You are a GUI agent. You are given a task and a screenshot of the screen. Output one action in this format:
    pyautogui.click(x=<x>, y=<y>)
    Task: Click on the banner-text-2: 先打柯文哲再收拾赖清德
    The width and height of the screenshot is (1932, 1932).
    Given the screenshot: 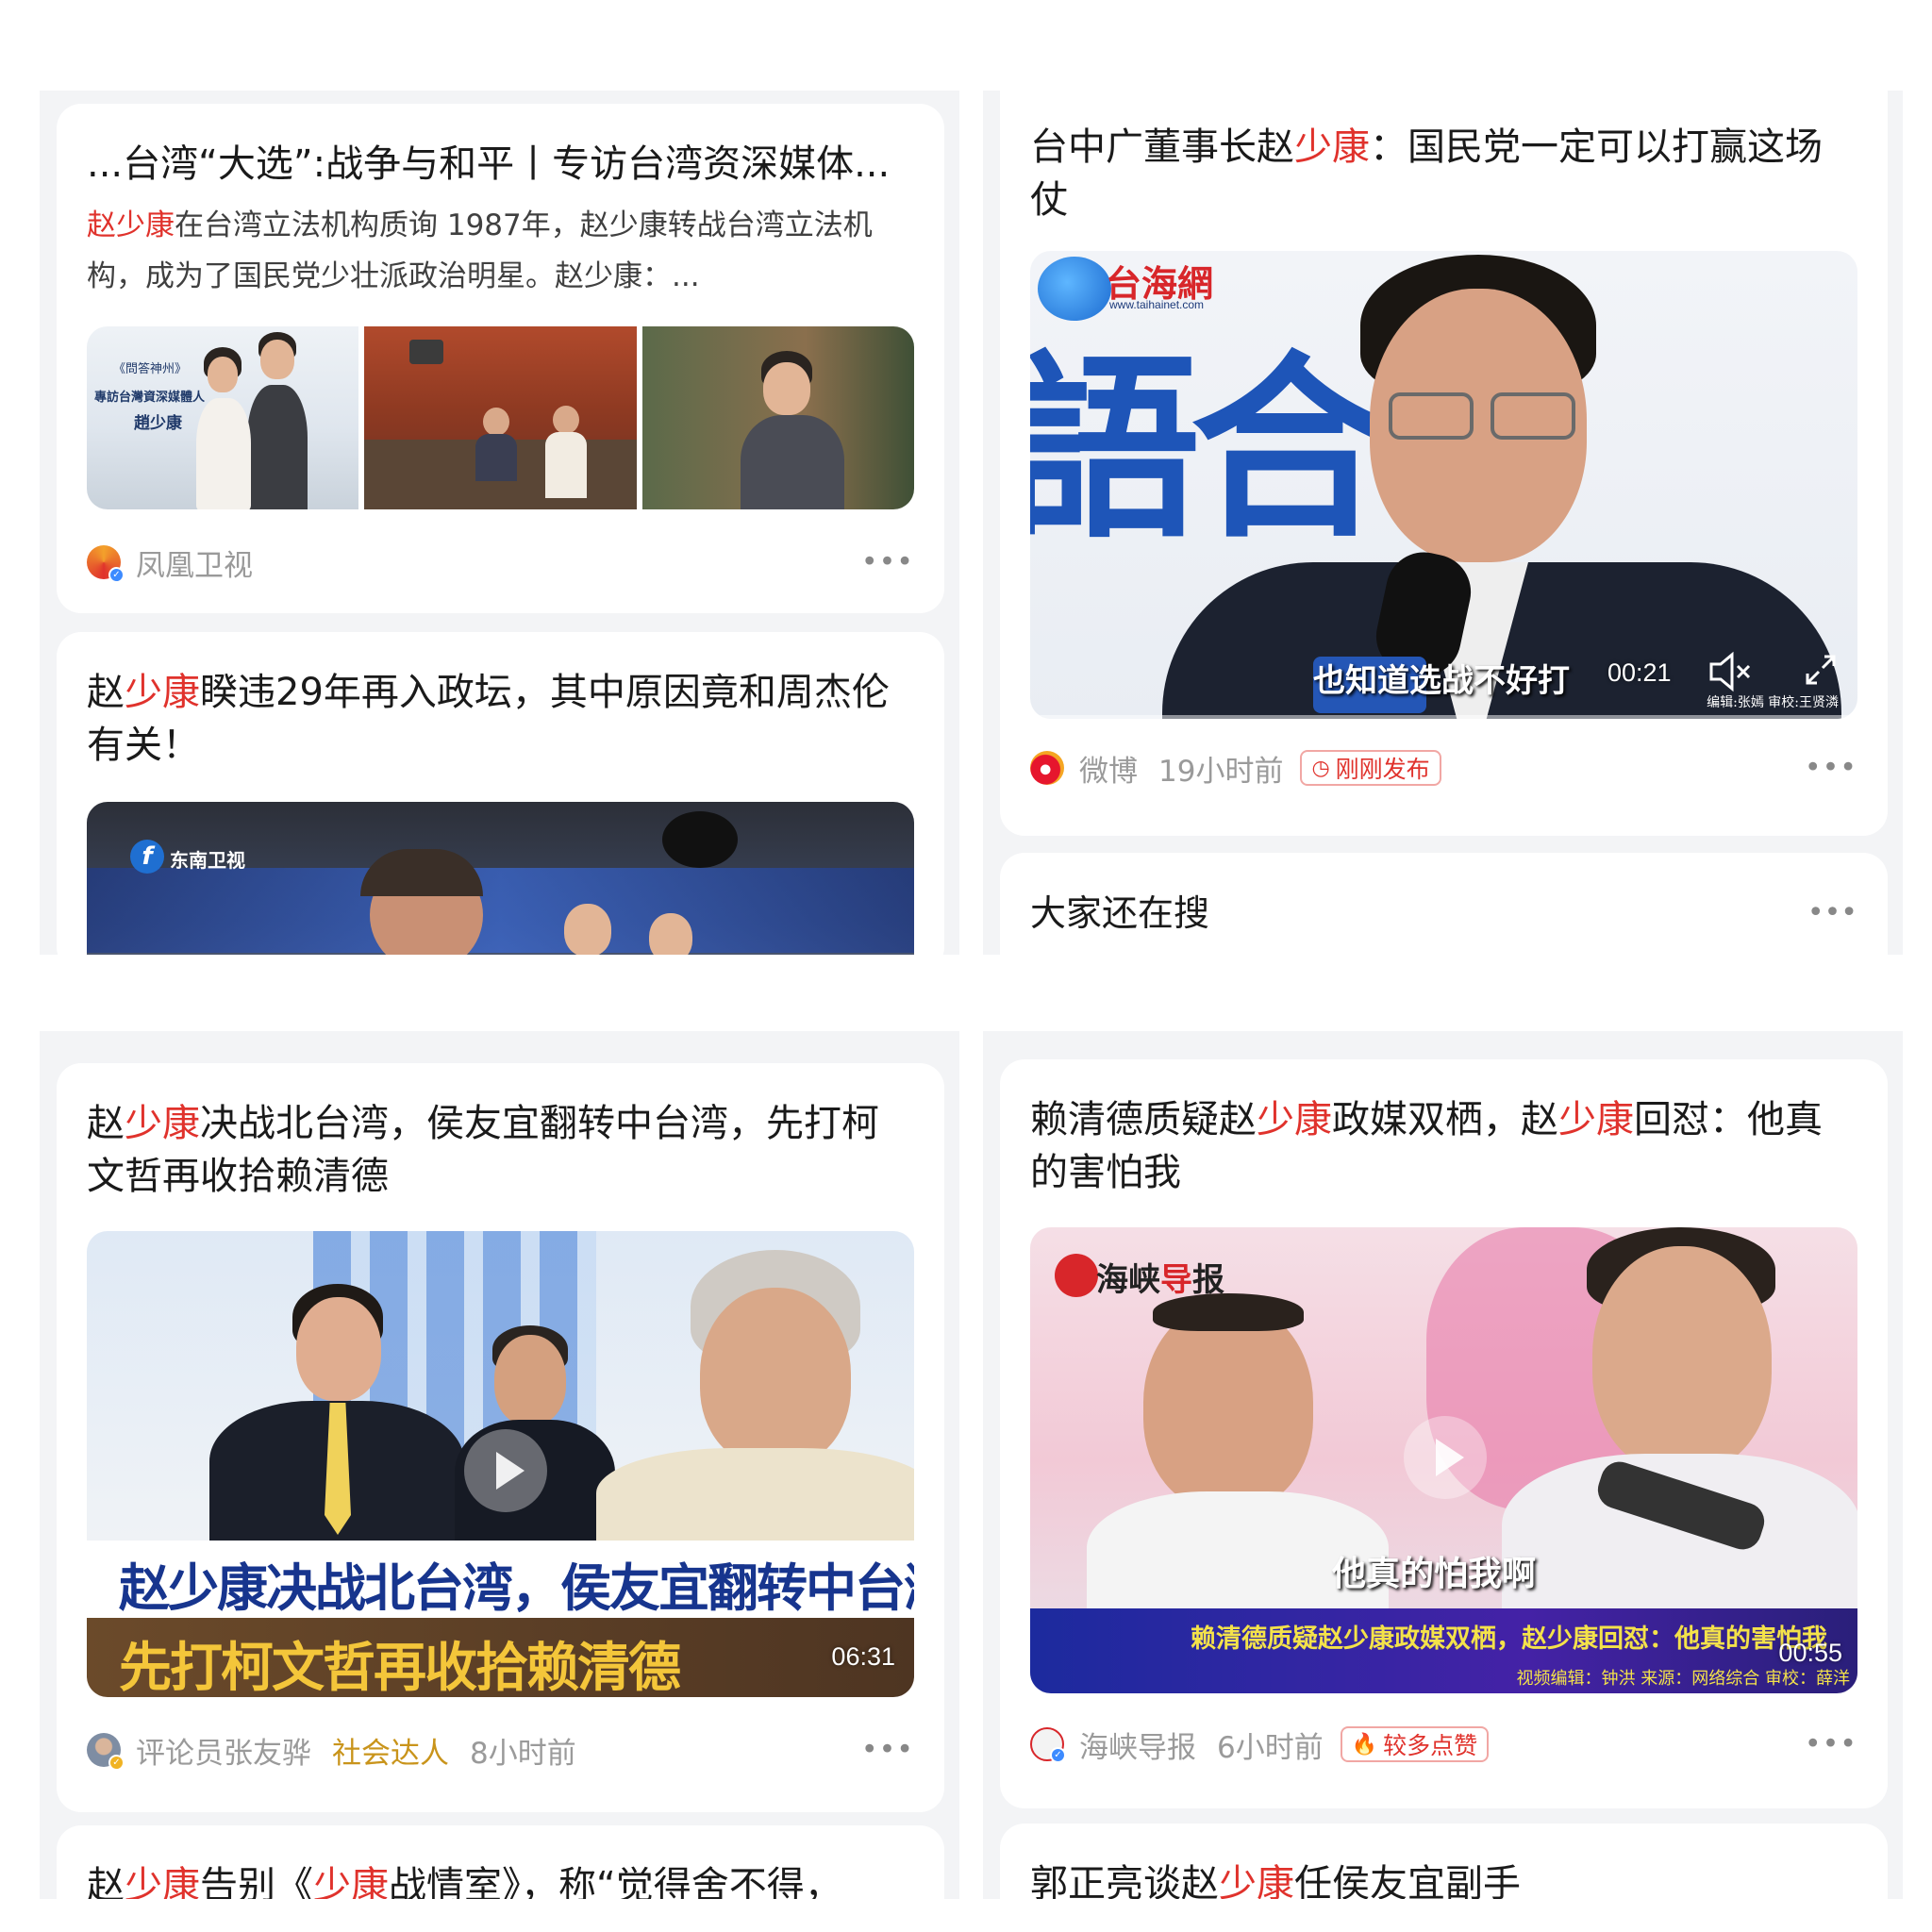 What is the action you would take?
    pyautogui.click(x=400, y=1667)
    